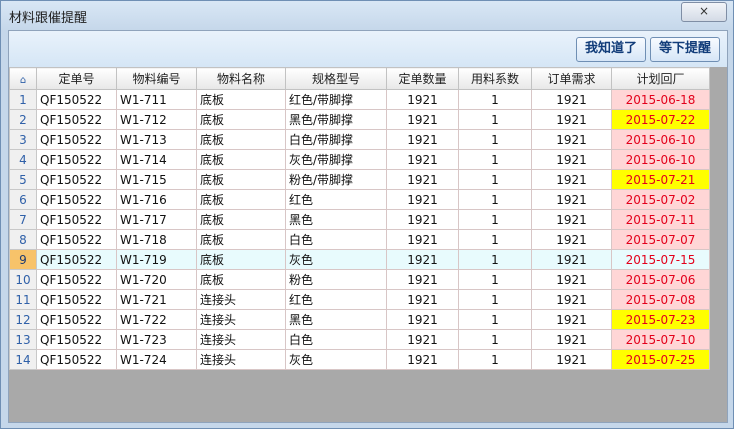 This screenshot has width=734, height=429. I want to click on cell-spec: 白色, so click(336, 239).